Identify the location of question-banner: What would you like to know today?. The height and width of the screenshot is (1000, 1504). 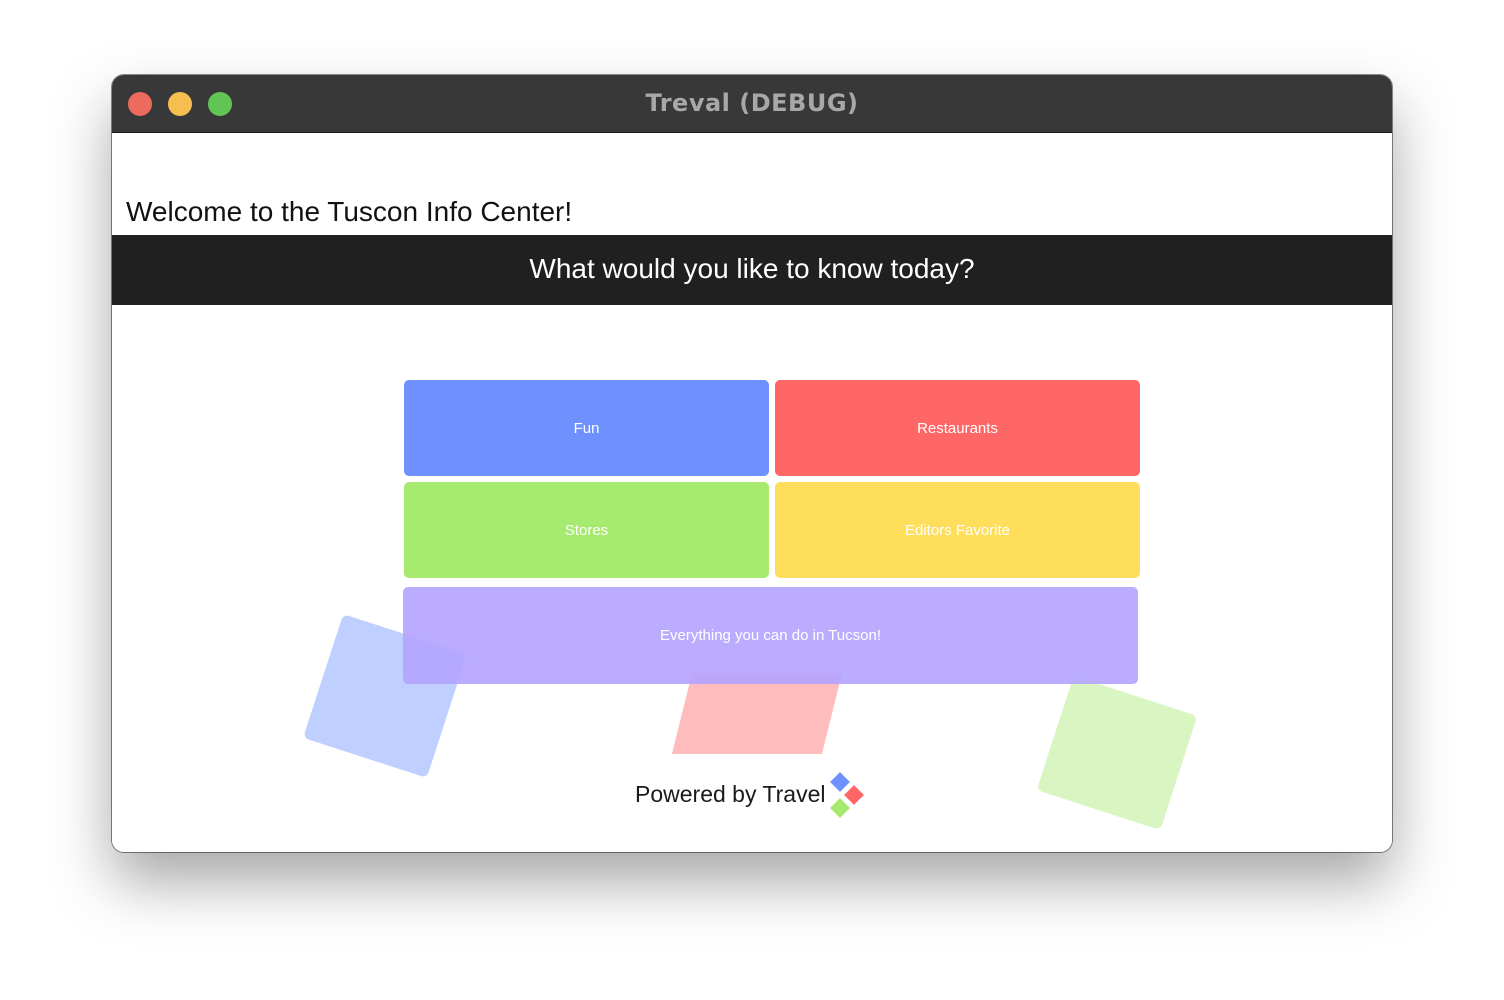
(752, 270).